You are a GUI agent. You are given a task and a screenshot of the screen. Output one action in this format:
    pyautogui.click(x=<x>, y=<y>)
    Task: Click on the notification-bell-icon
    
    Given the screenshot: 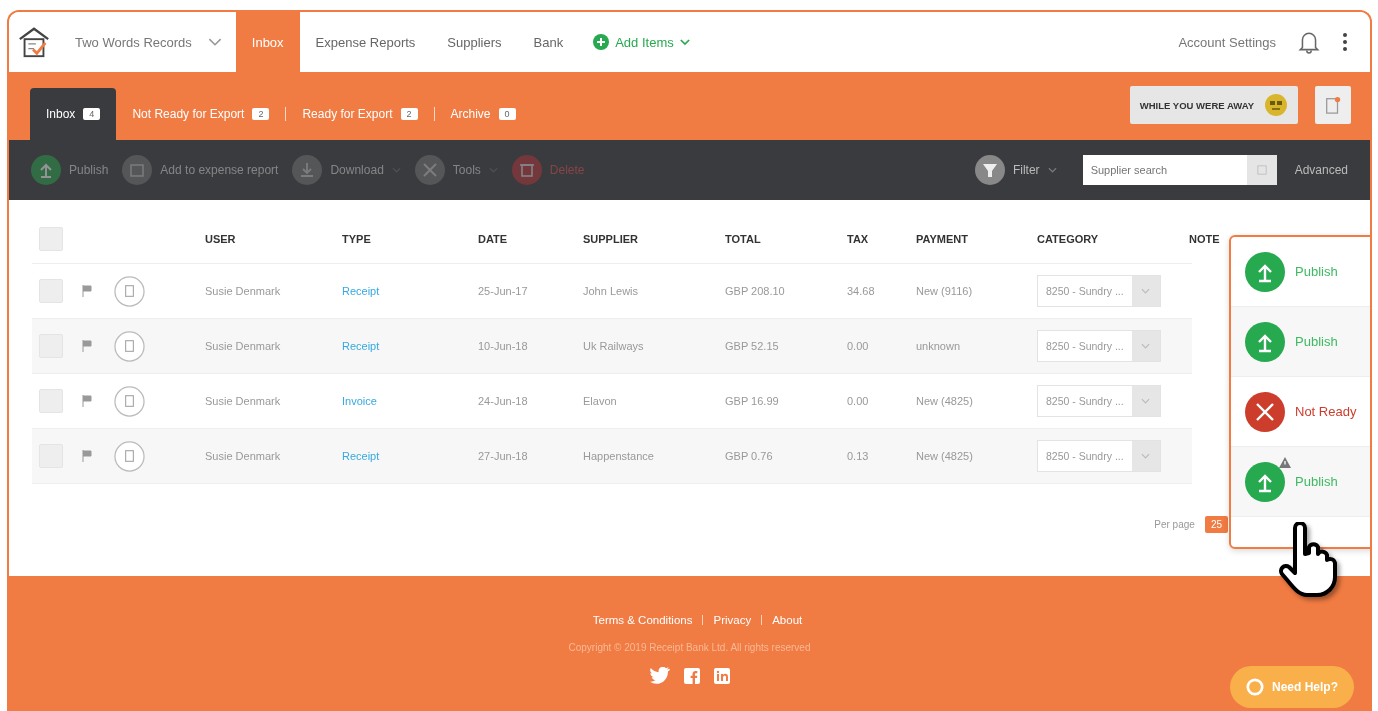 What is the action you would take?
    pyautogui.click(x=1309, y=42)
    